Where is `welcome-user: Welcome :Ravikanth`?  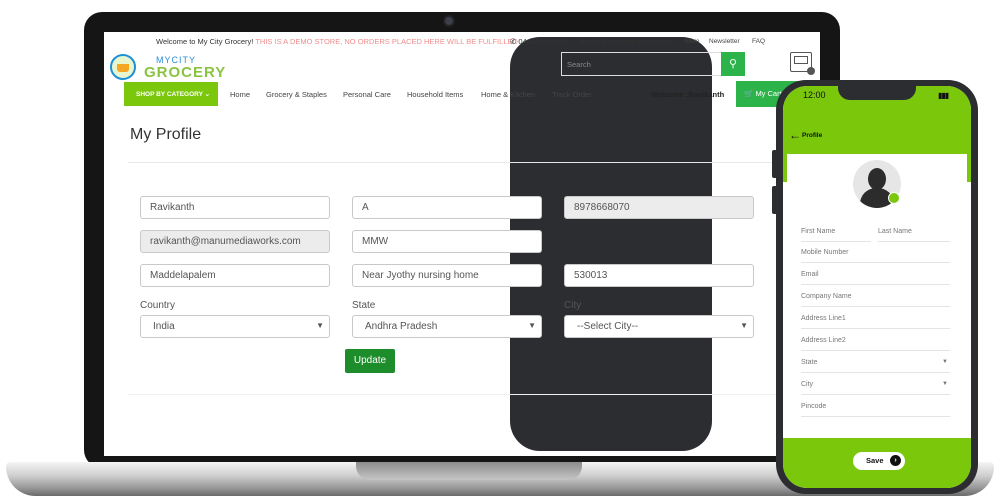
welcome-user: Welcome :Ravikanth is located at coordinates (688, 94).